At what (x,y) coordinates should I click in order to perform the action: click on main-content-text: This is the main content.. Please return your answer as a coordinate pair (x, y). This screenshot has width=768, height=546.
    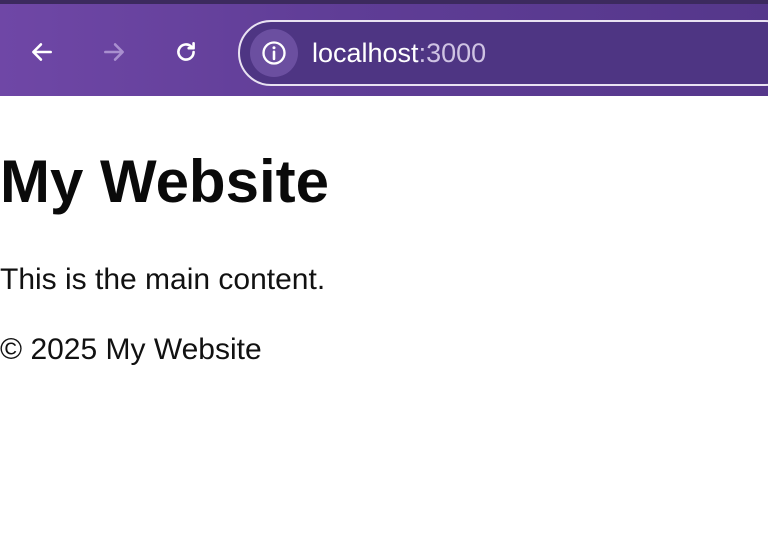
    Looking at the image, I should click on (163, 279).